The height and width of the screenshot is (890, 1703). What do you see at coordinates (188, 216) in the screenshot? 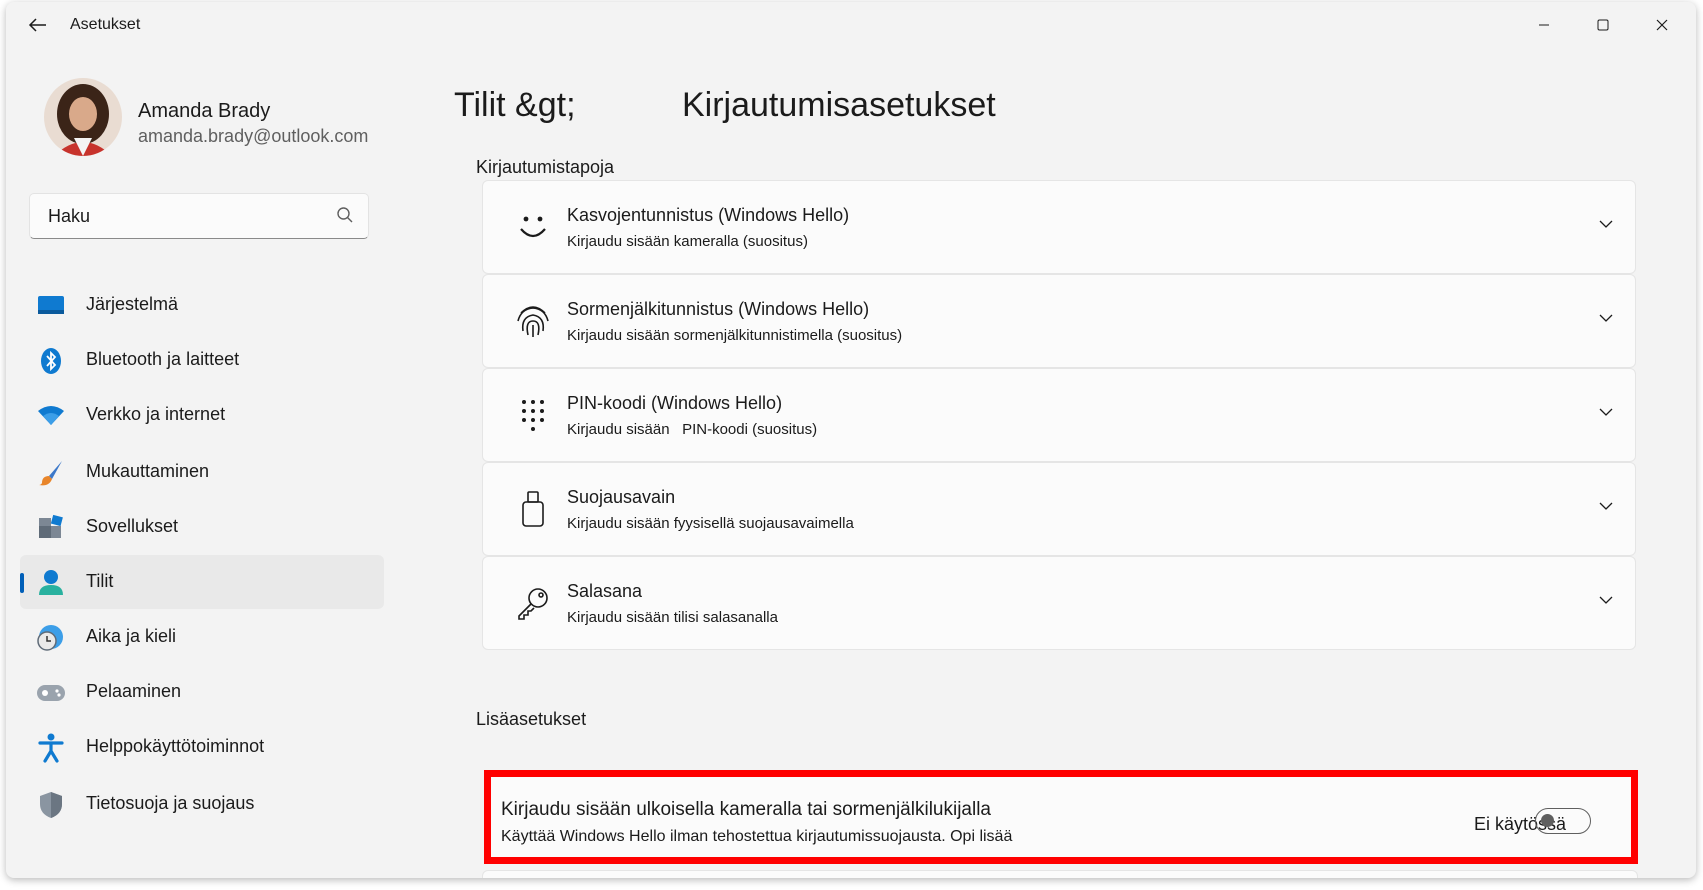
I see `search-input` at bounding box center [188, 216].